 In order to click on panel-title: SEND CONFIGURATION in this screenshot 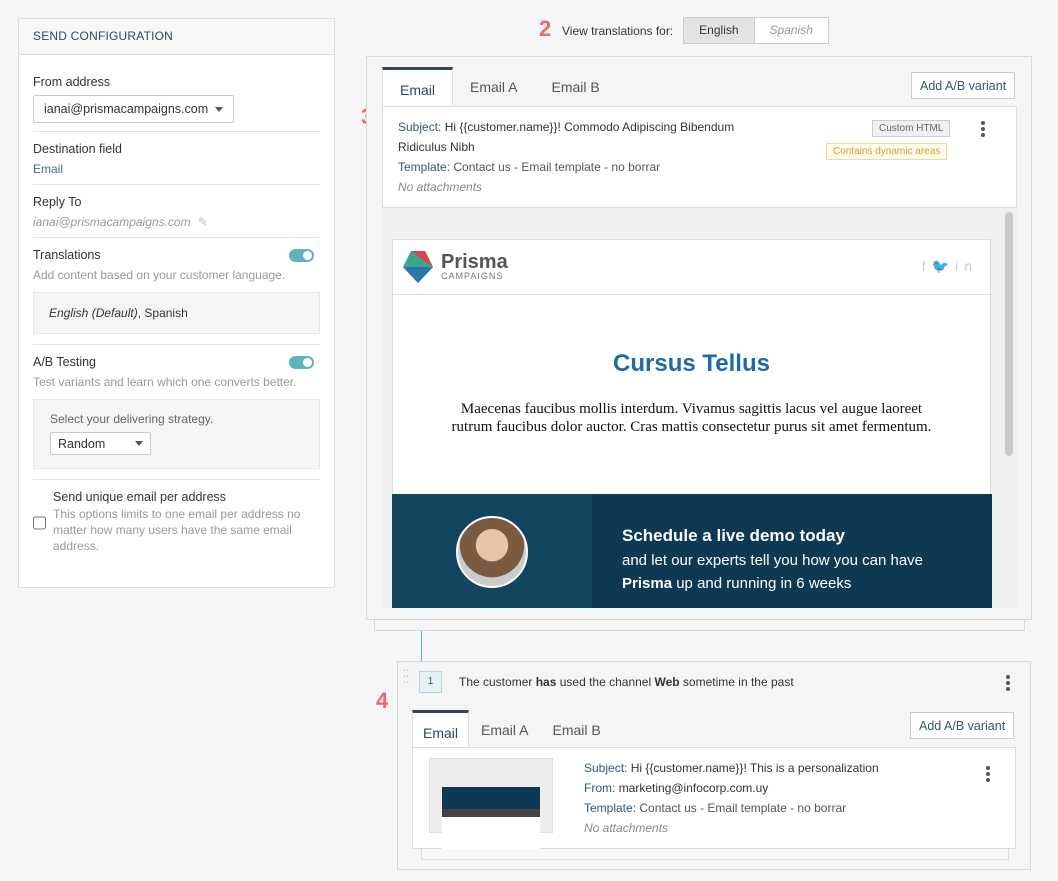, I will do `click(176, 37)`.